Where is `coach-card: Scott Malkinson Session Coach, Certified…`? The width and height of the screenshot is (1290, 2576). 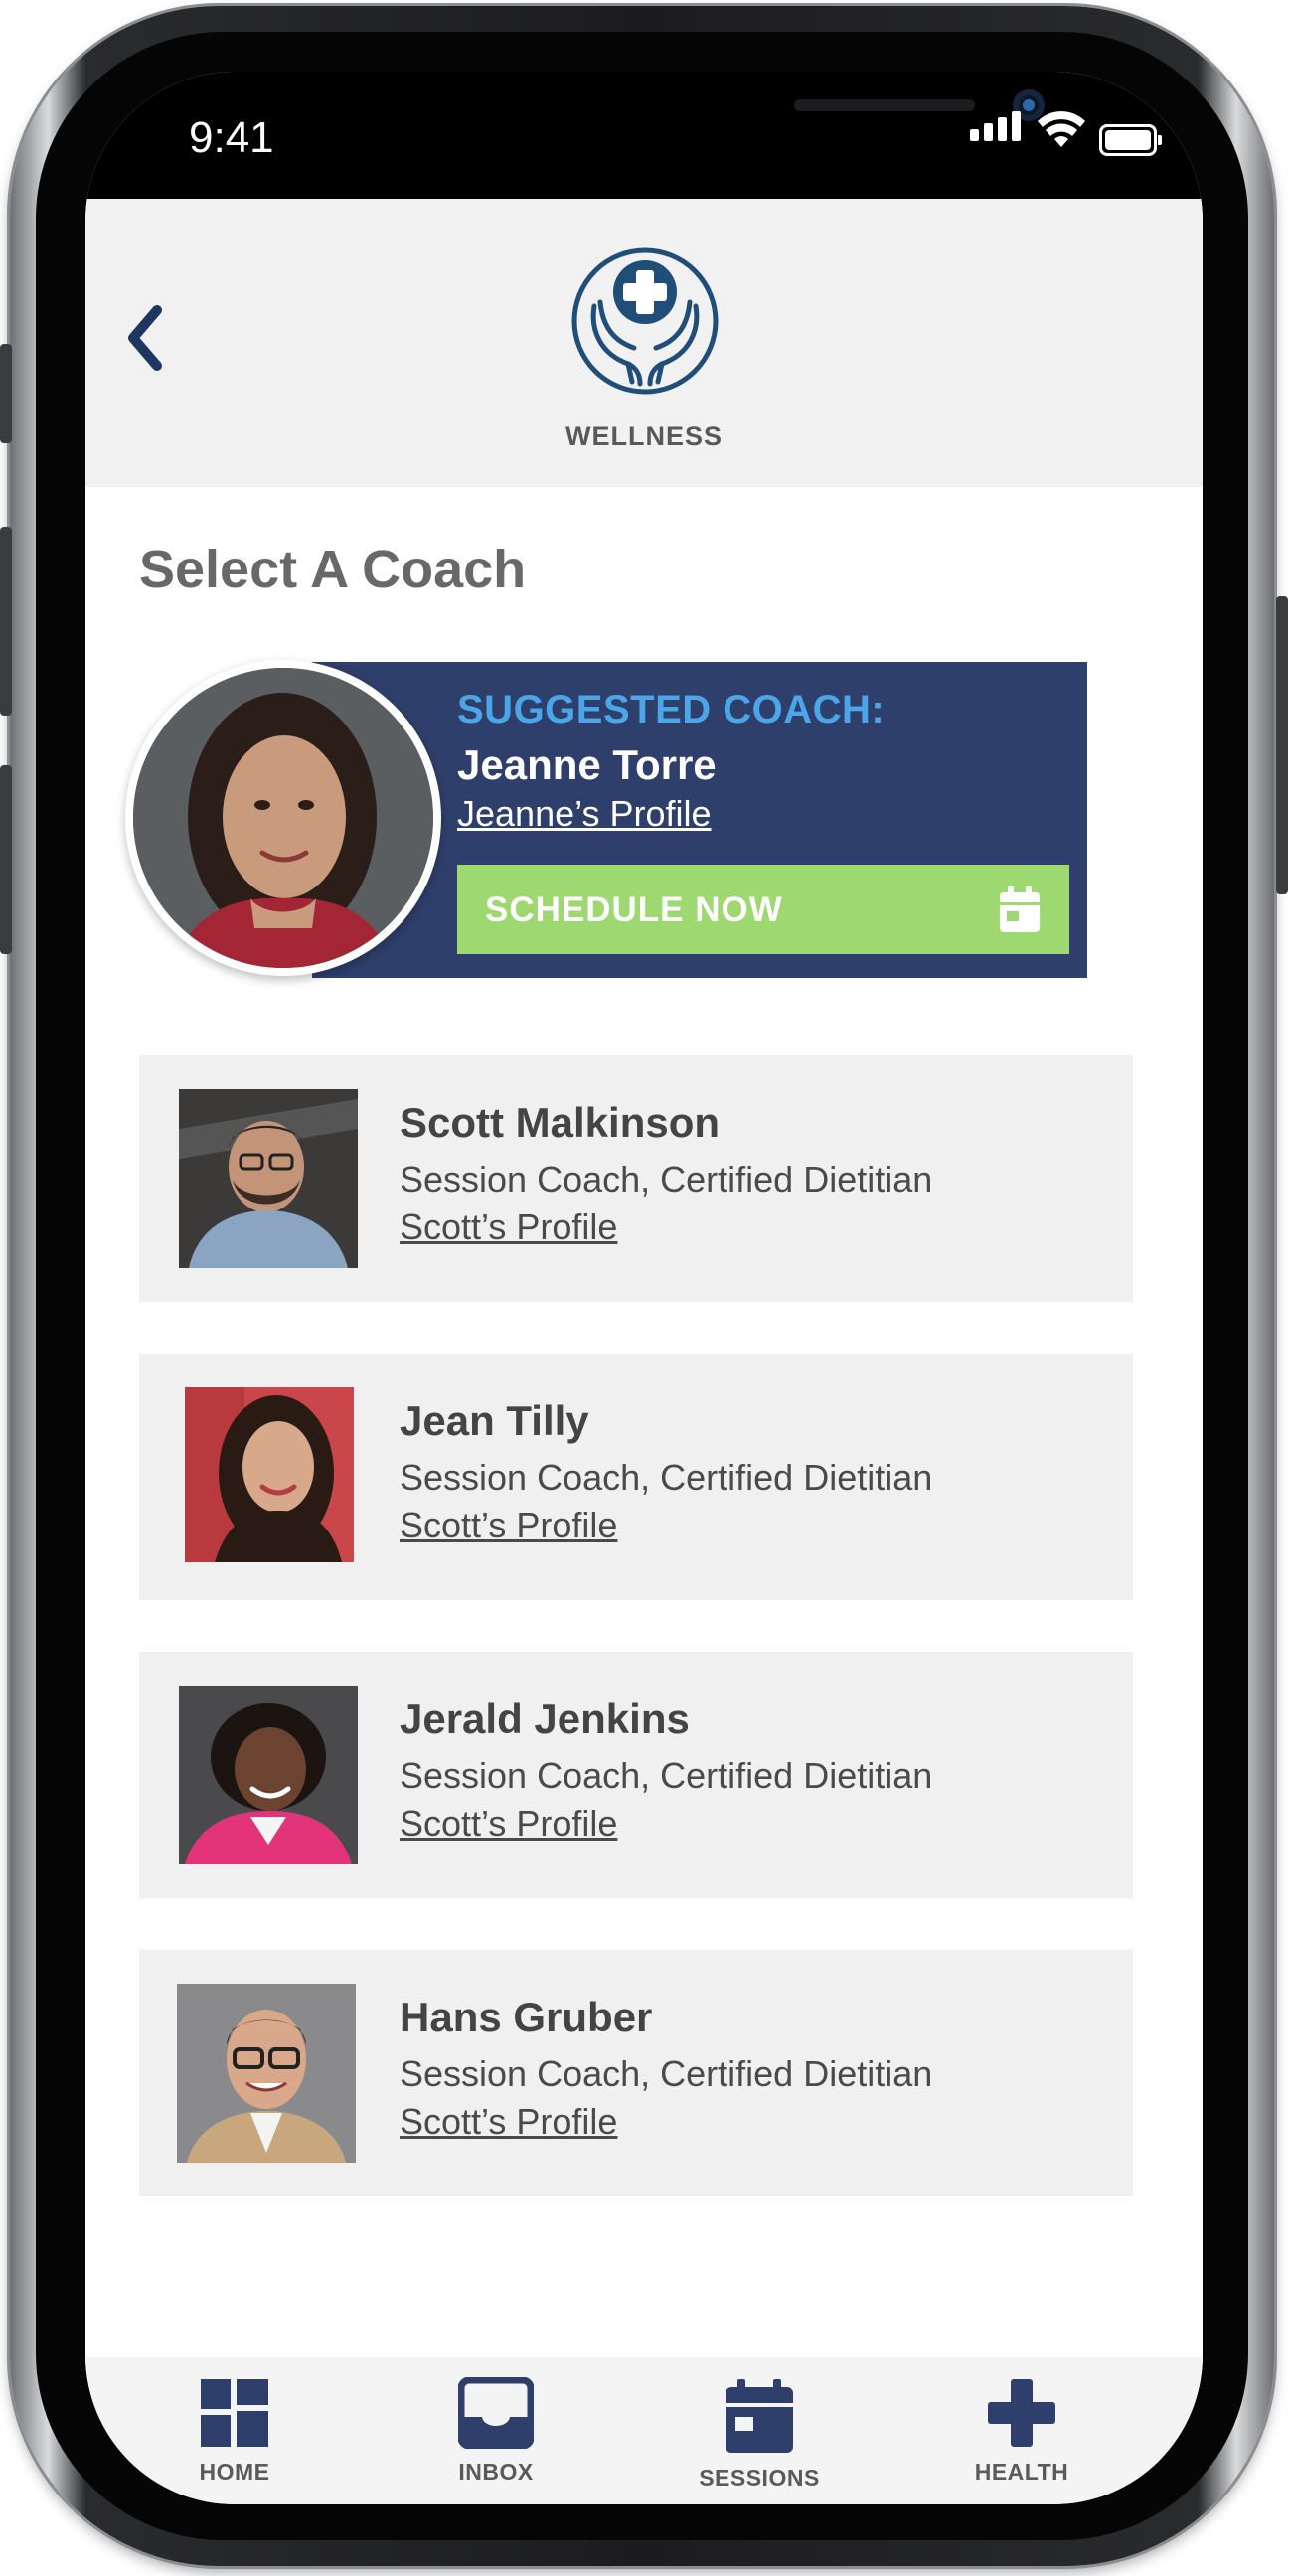
coach-card: Scott Malkinson Session Coach, Certified… is located at coordinates (636, 1178).